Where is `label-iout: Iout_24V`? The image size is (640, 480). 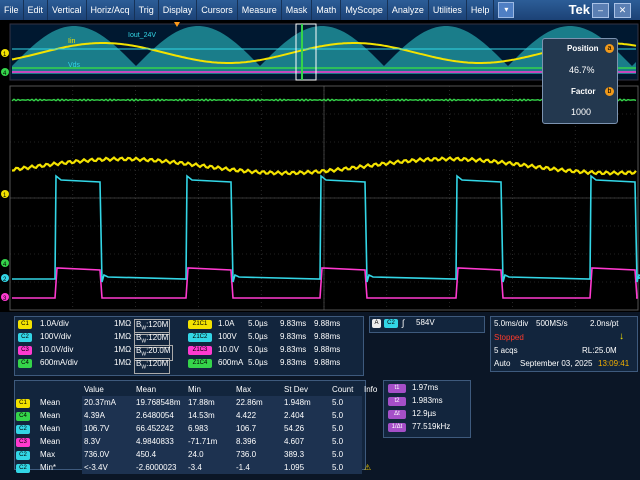 label-iout: Iout_24V is located at coordinates (142, 35).